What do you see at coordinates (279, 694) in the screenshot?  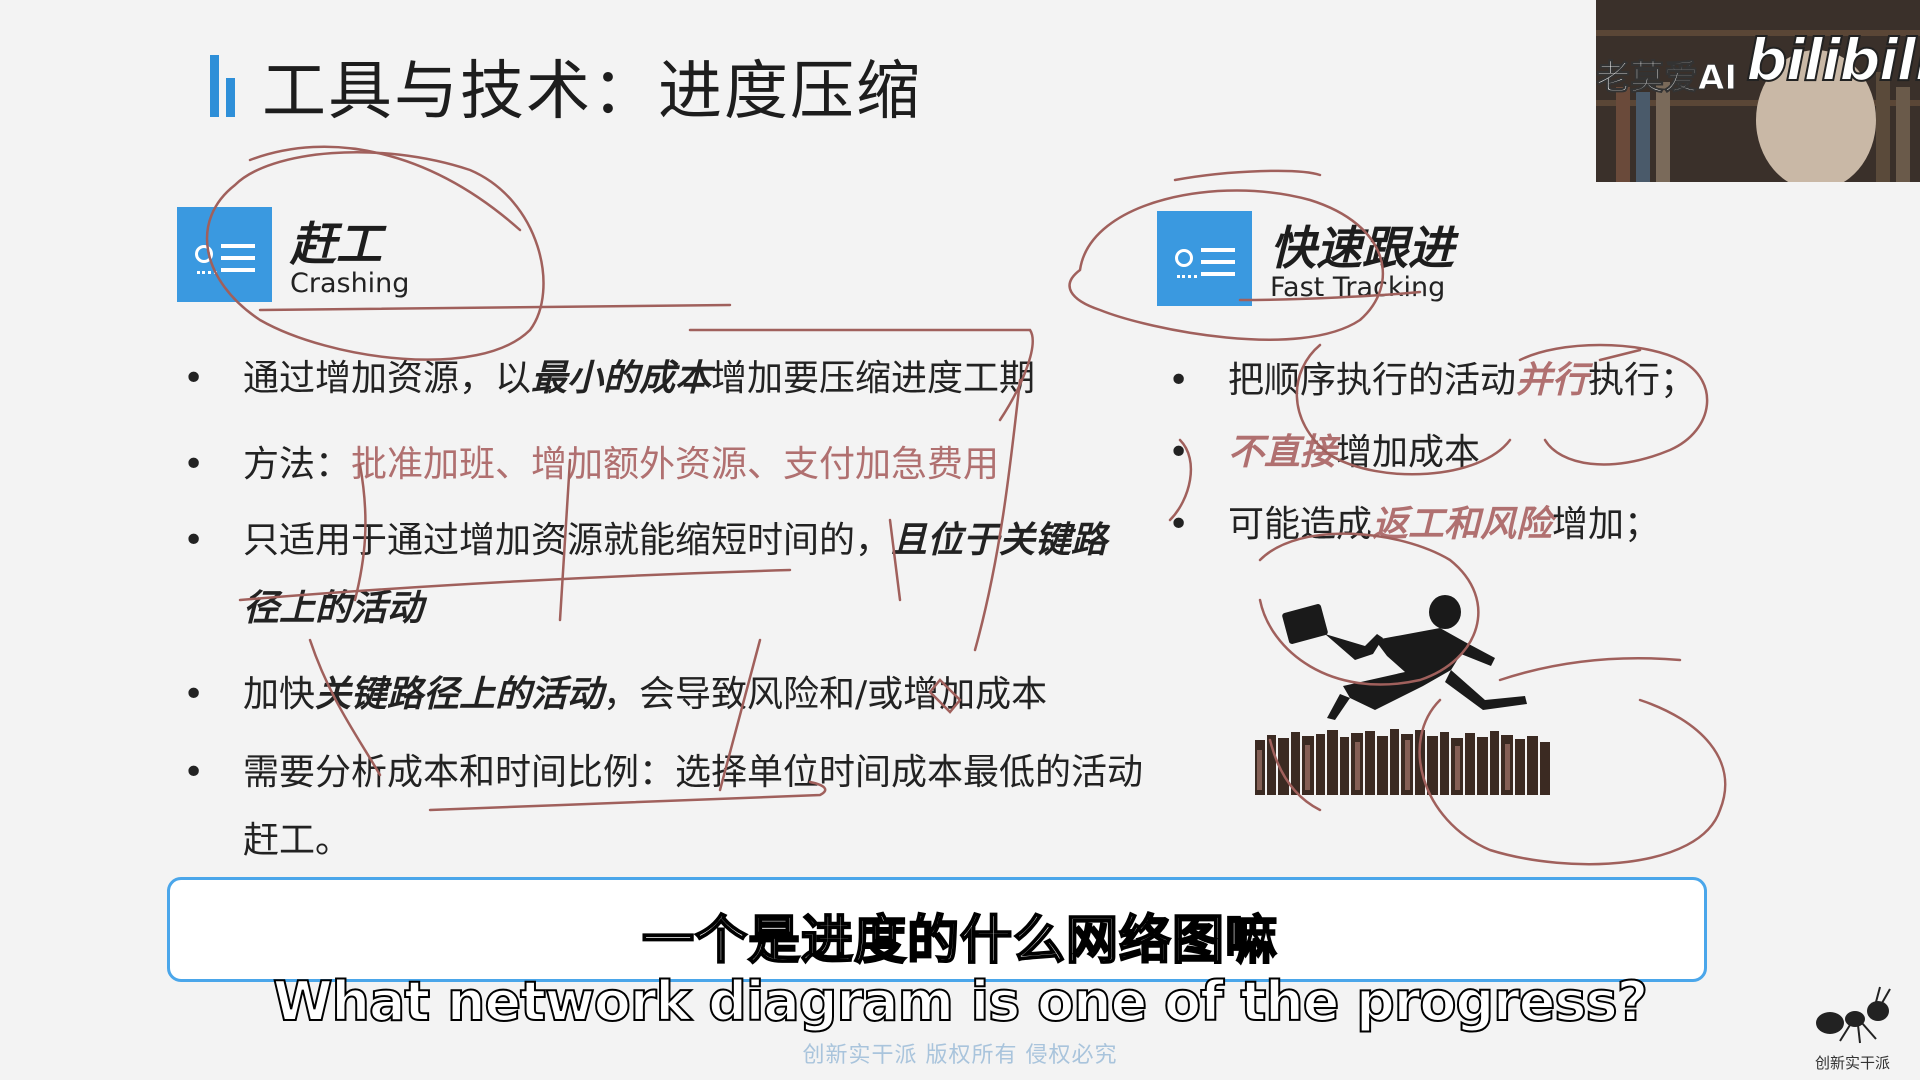 I see `bullet-text: 加快` at bounding box center [279, 694].